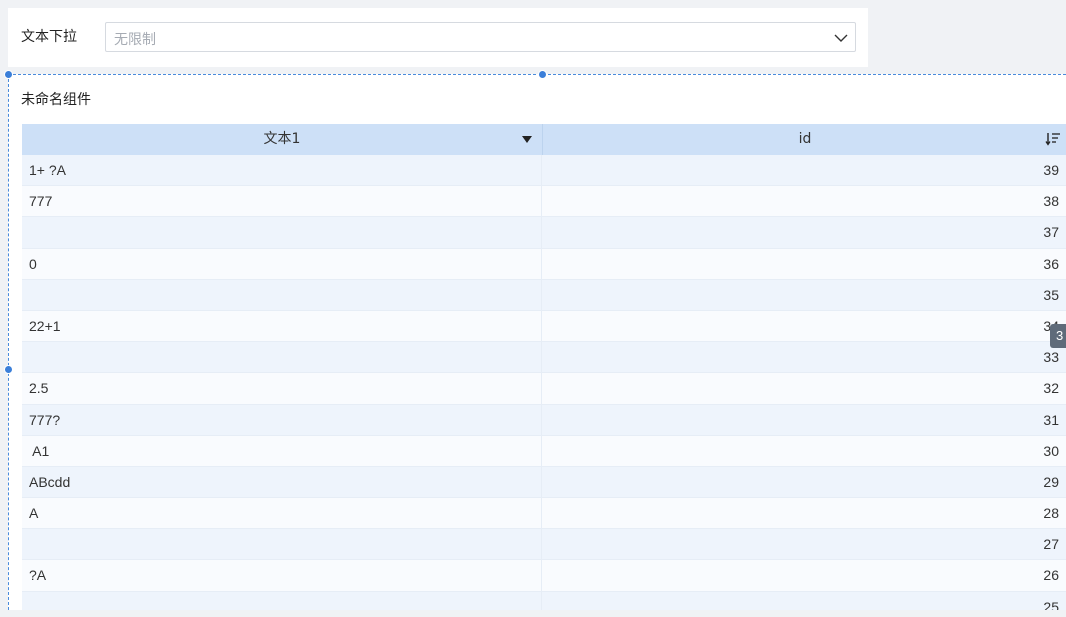  What do you see at coordinates (544, 358) in the screenshot?
I see `table-row: 33` at bounding box center [544, 358].